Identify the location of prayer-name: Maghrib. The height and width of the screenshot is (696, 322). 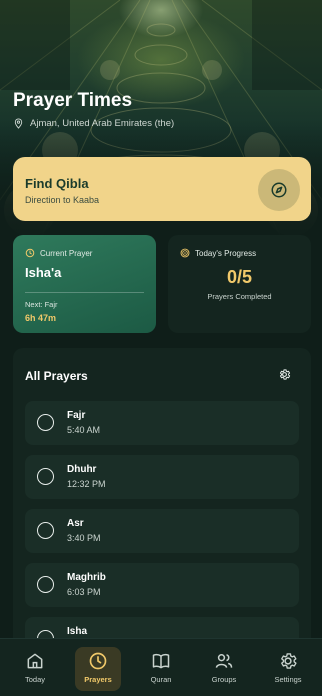
(86, 577).